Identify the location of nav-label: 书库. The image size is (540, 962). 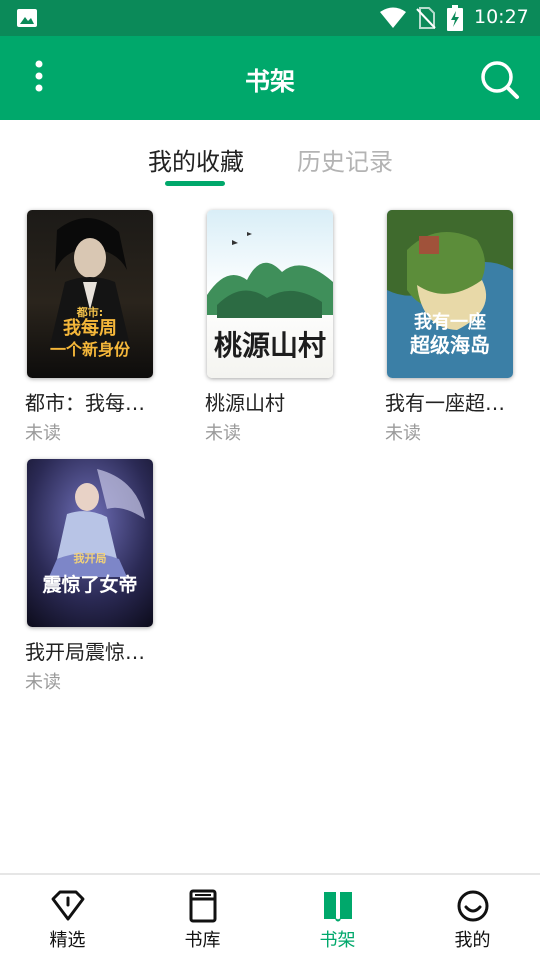
(202, 940).